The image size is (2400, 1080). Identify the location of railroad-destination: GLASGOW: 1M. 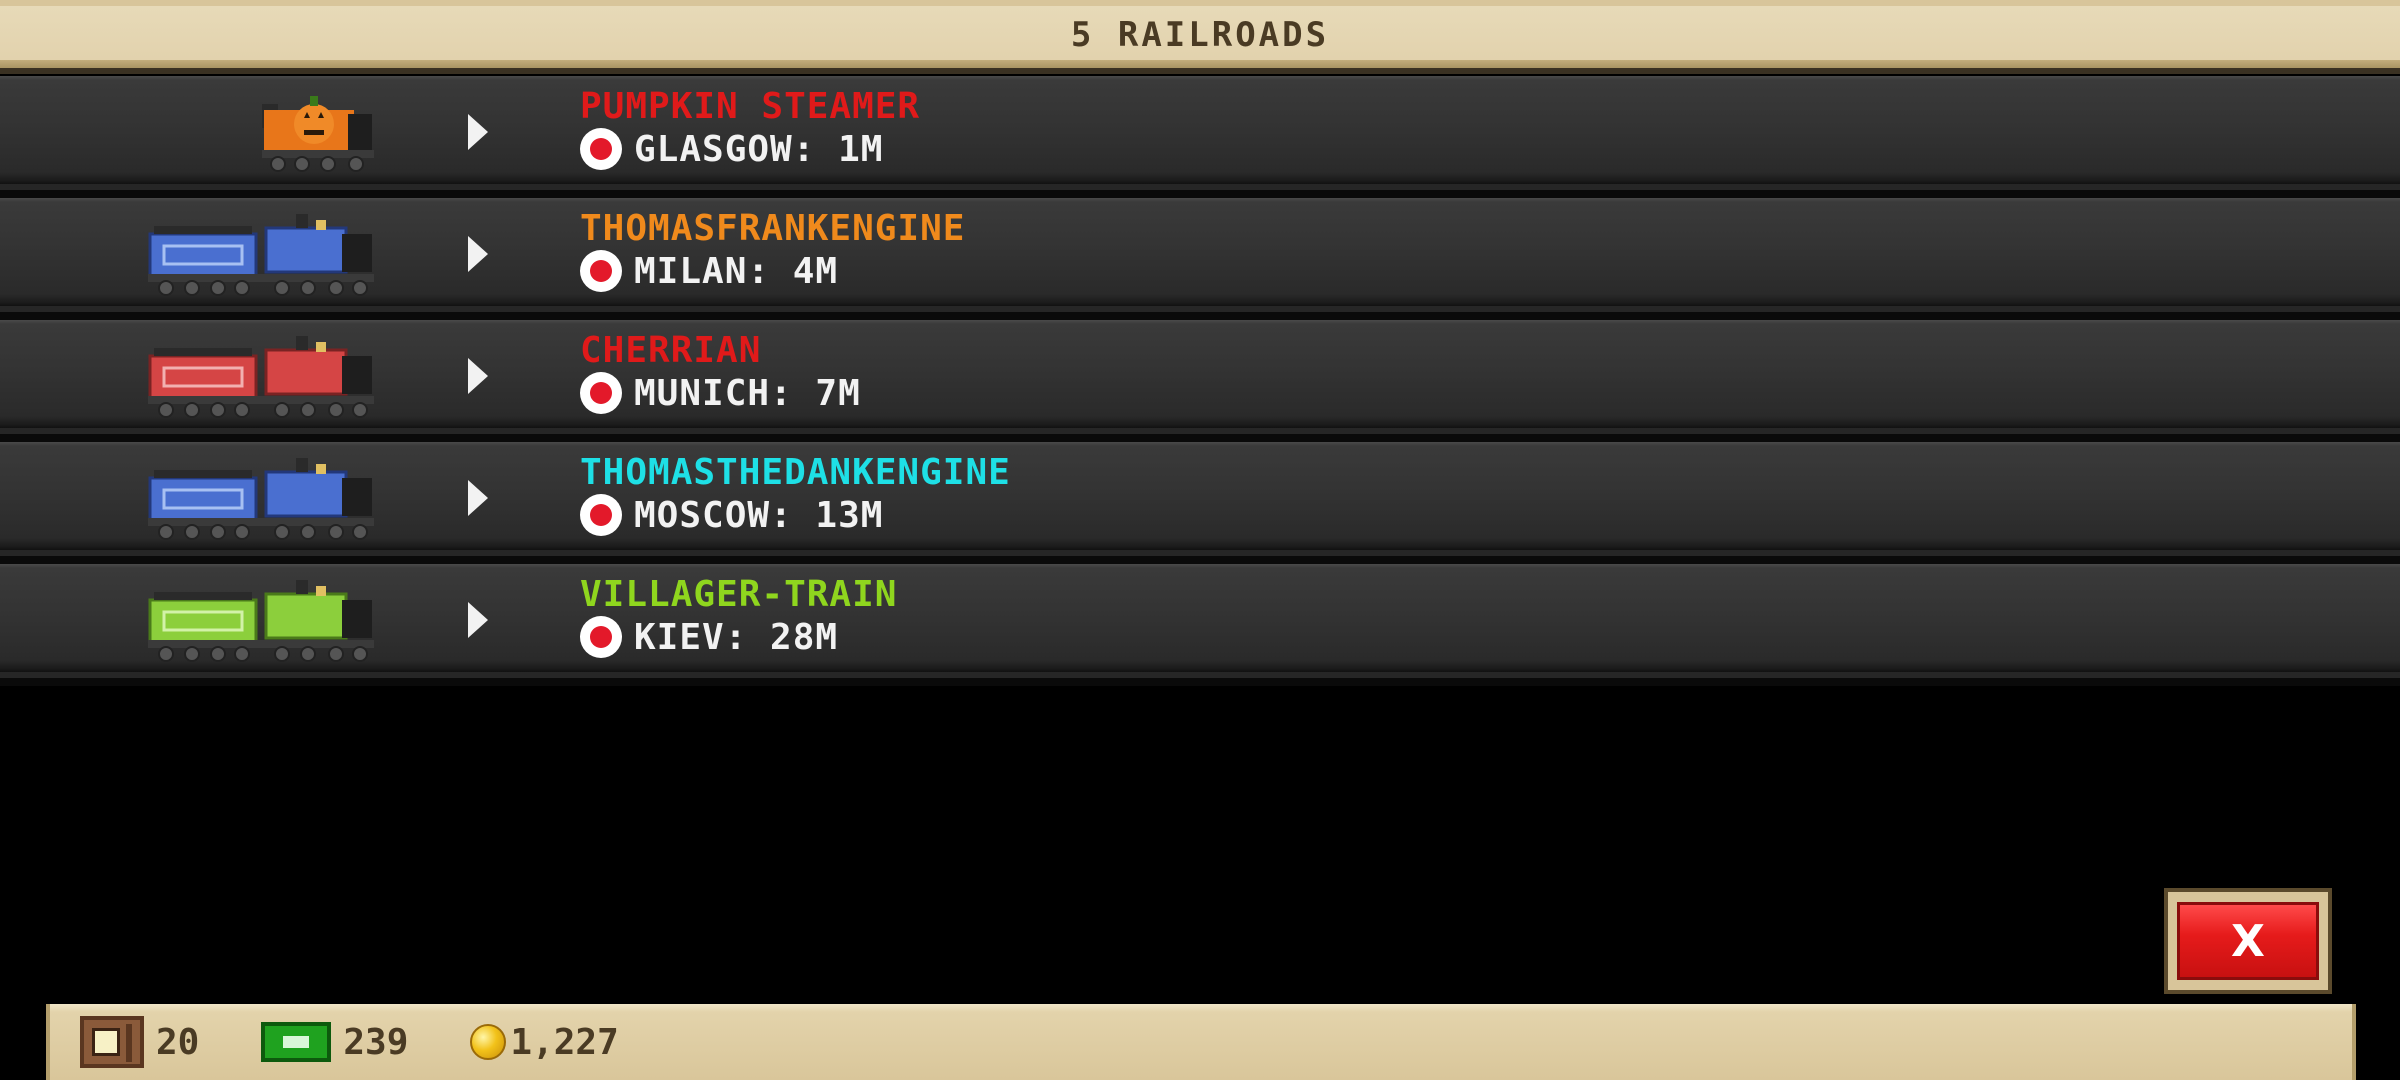
(731, 149).